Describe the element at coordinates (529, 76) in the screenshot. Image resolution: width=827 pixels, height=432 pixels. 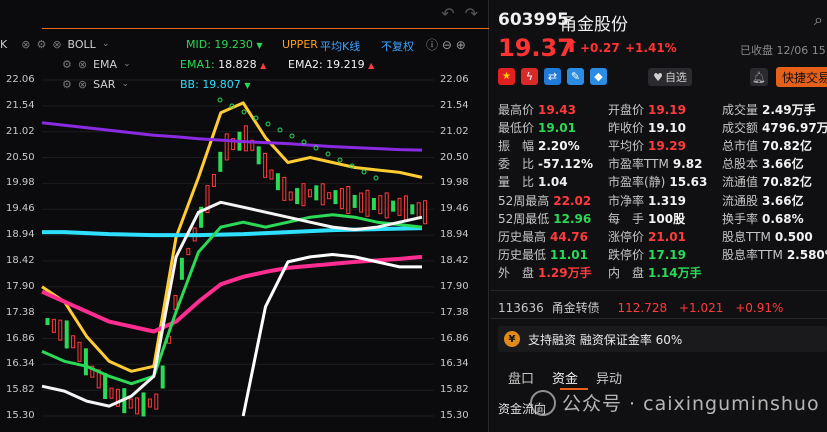
I see `lightning-icon: ϟ` at that location.